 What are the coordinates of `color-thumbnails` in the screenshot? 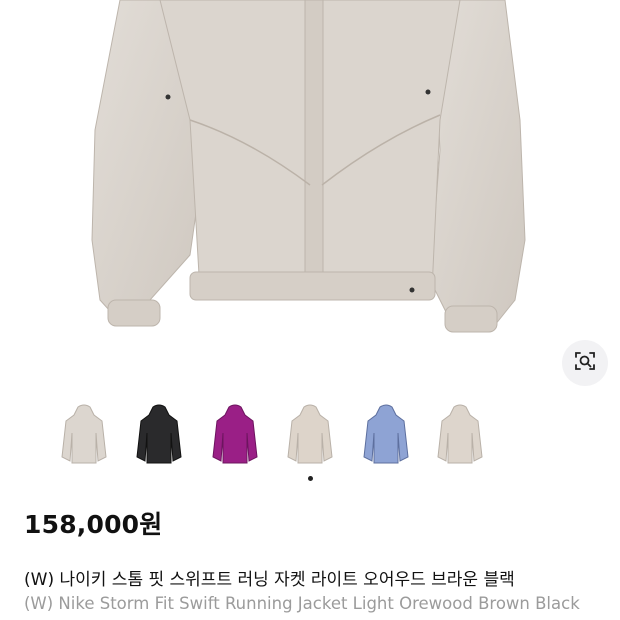 It's located at (310, 436).